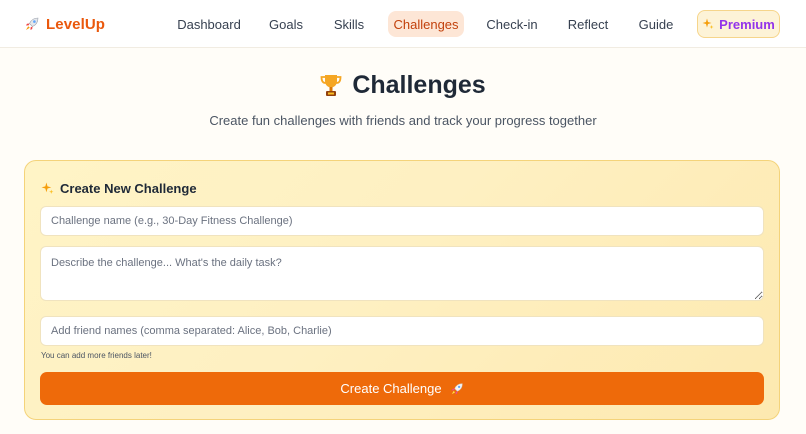 Image resolution: width=806 pixels, height=434 pixels. I want to click on brand-logo: LevelUp, so click(64, 24).